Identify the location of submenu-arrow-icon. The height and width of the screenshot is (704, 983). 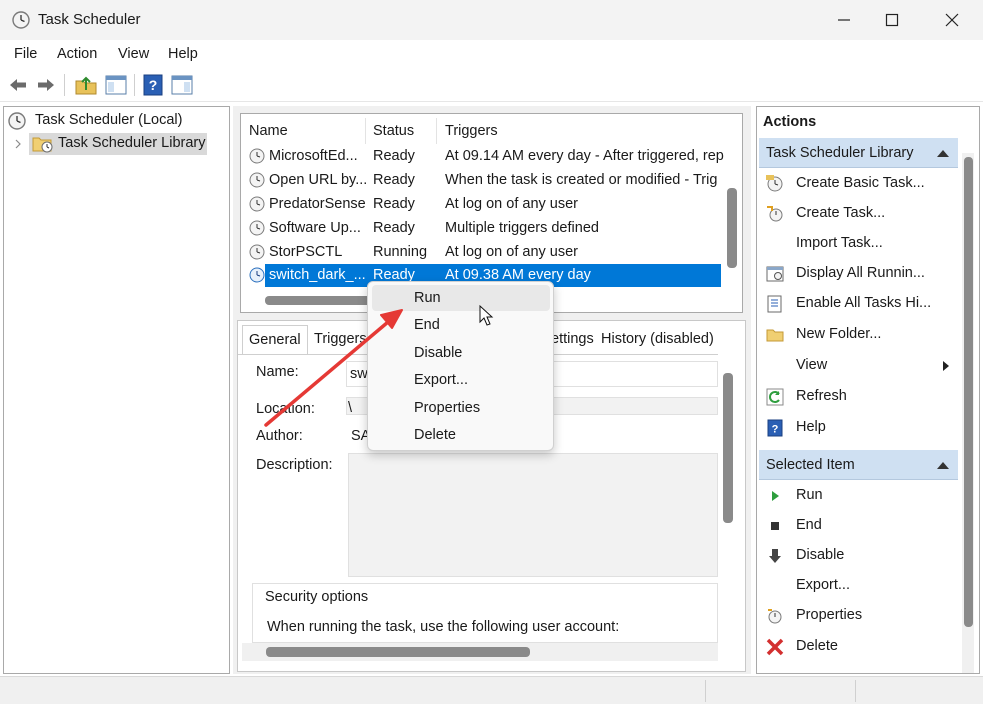
(946, 366).